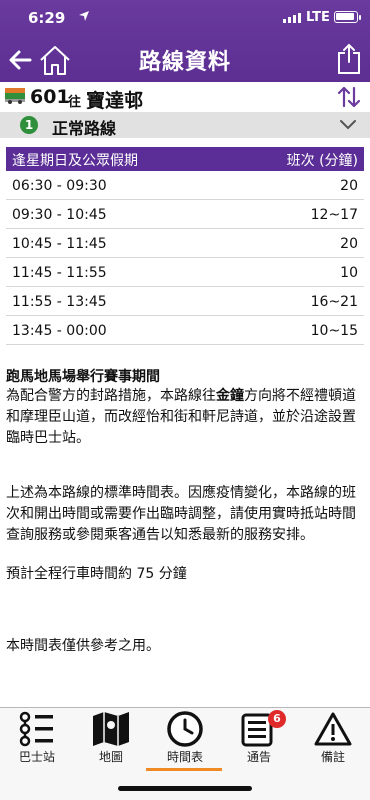 Image resolution: width=370 pixels, height=800 pixels. Describe the element at coordinates (84, 16) in the screenshot. I see `location-arrow-icon` at that location.